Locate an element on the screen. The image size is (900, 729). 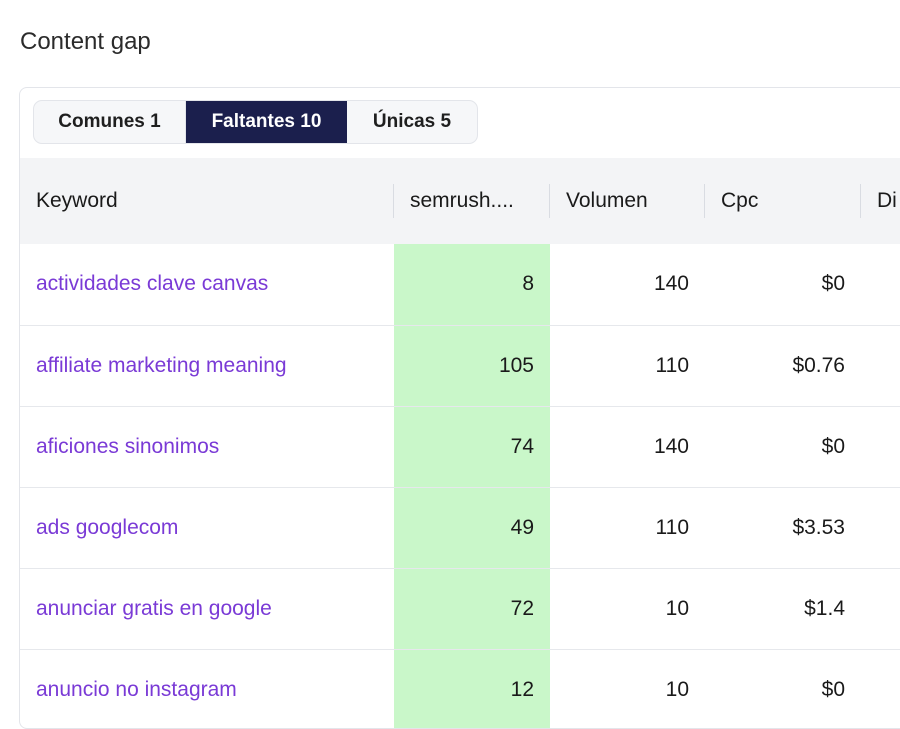
column-header-di: Di is located at coordinates (880, 201).